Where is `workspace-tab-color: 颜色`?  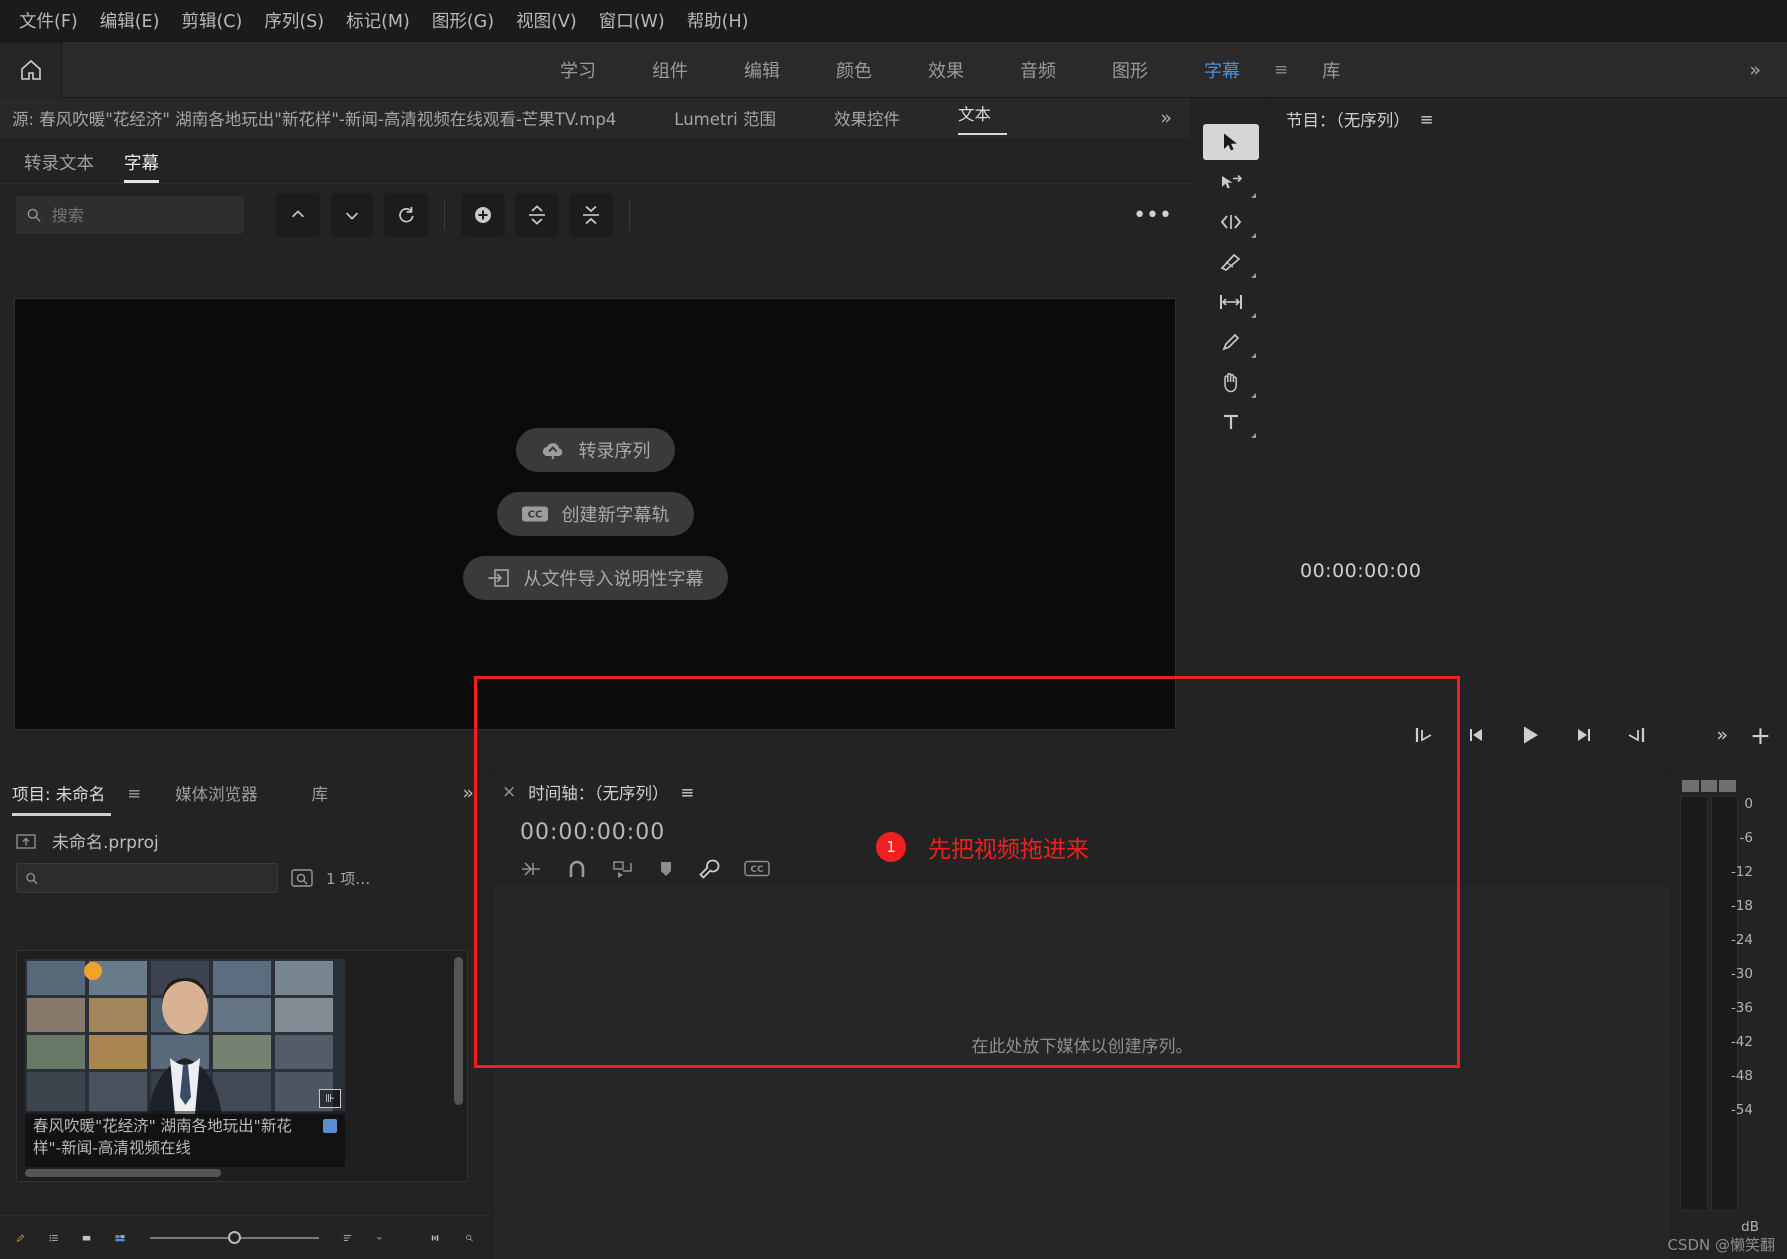 workspace-tab-color: 颜色 is located at coordinates (854, 70).